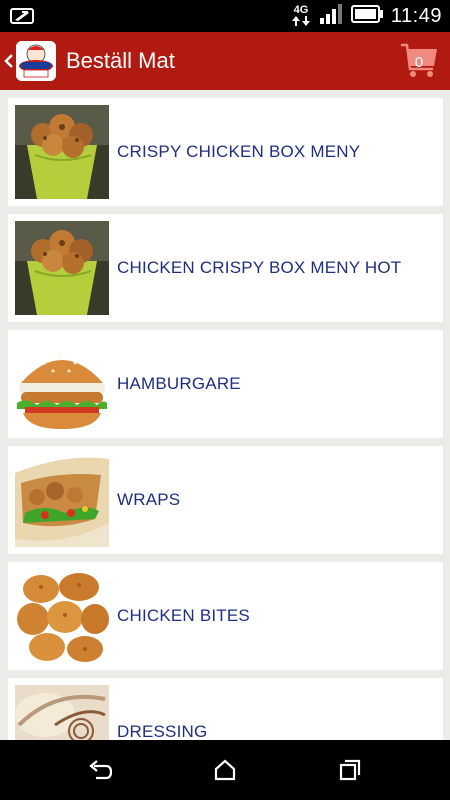 The image size is (450, 800). I want to click on signal-icon, so click(331, 16).